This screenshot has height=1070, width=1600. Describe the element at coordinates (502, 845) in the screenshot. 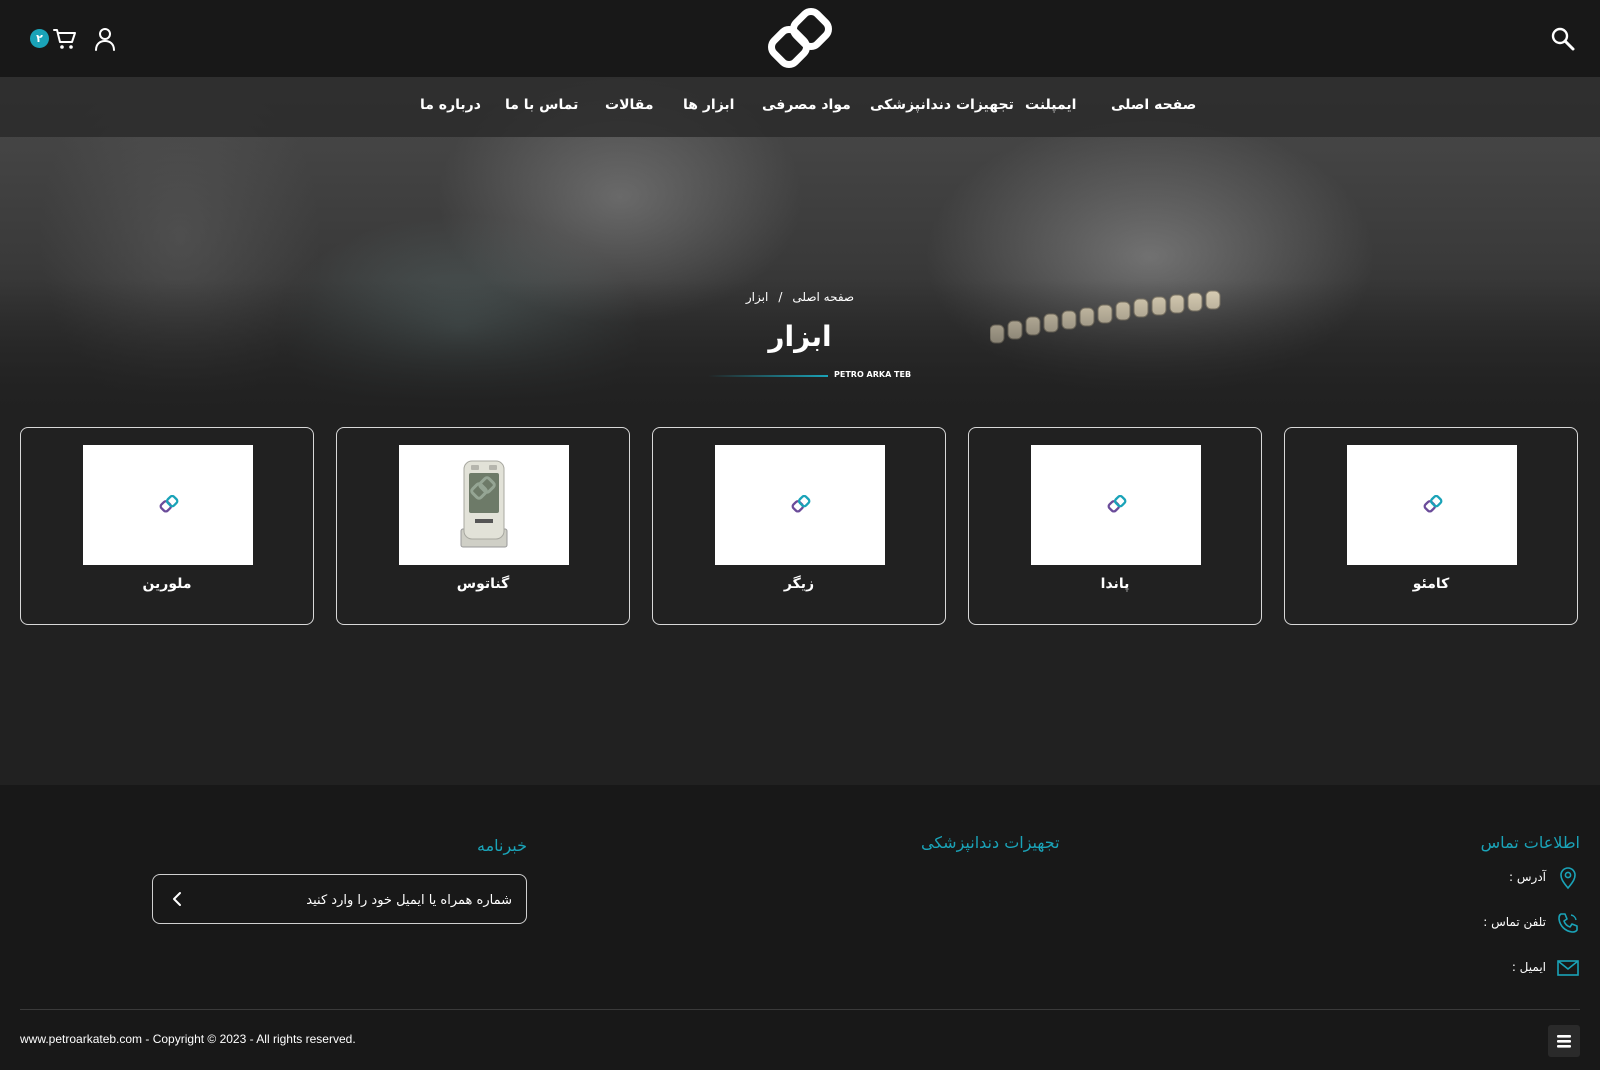

I see `newsletter-heading: خبرنامه` at that location.